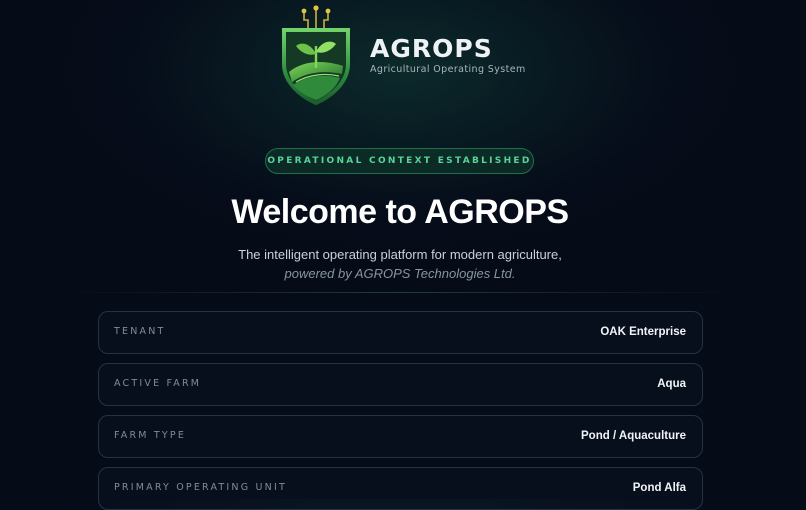 The height and width of the screenshot is (510, 806). Describe the element at coordinates (400, 332) in the screenshot. I see `context-row-tenant: TENANT OAK Enterprise` at that location.